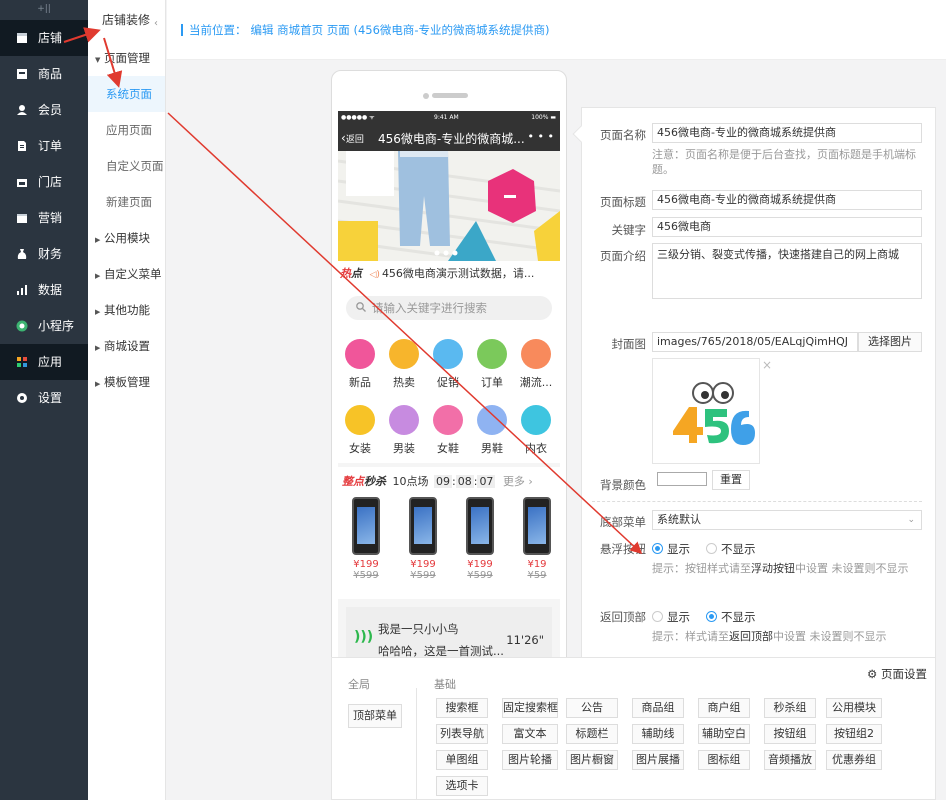 This screenshot has width=946, height=800. What do you see at coordinates (731, 549) in the screenshot?
I see `float-hide-radio: 不显示` at bounding box center [731, 549].